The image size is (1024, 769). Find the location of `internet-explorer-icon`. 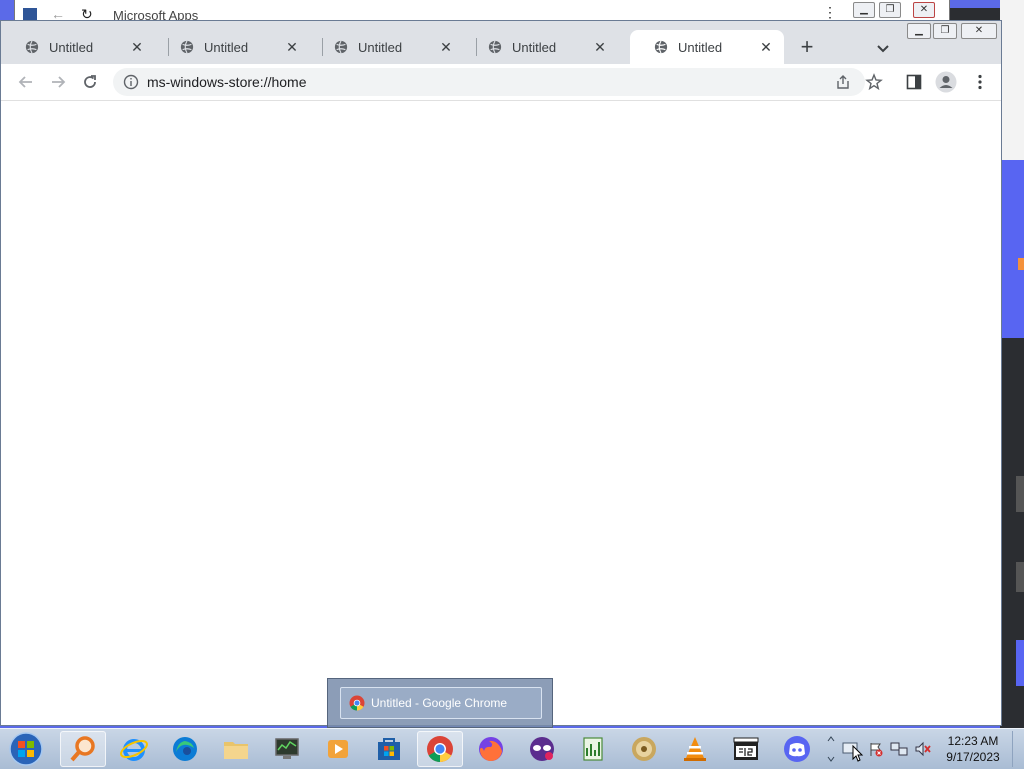

internet-explorer-icon is located at coordinates (134, 750).